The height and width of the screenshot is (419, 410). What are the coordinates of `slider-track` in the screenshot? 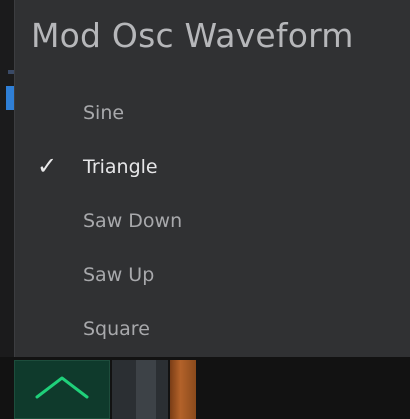 It's located at (140, 389).